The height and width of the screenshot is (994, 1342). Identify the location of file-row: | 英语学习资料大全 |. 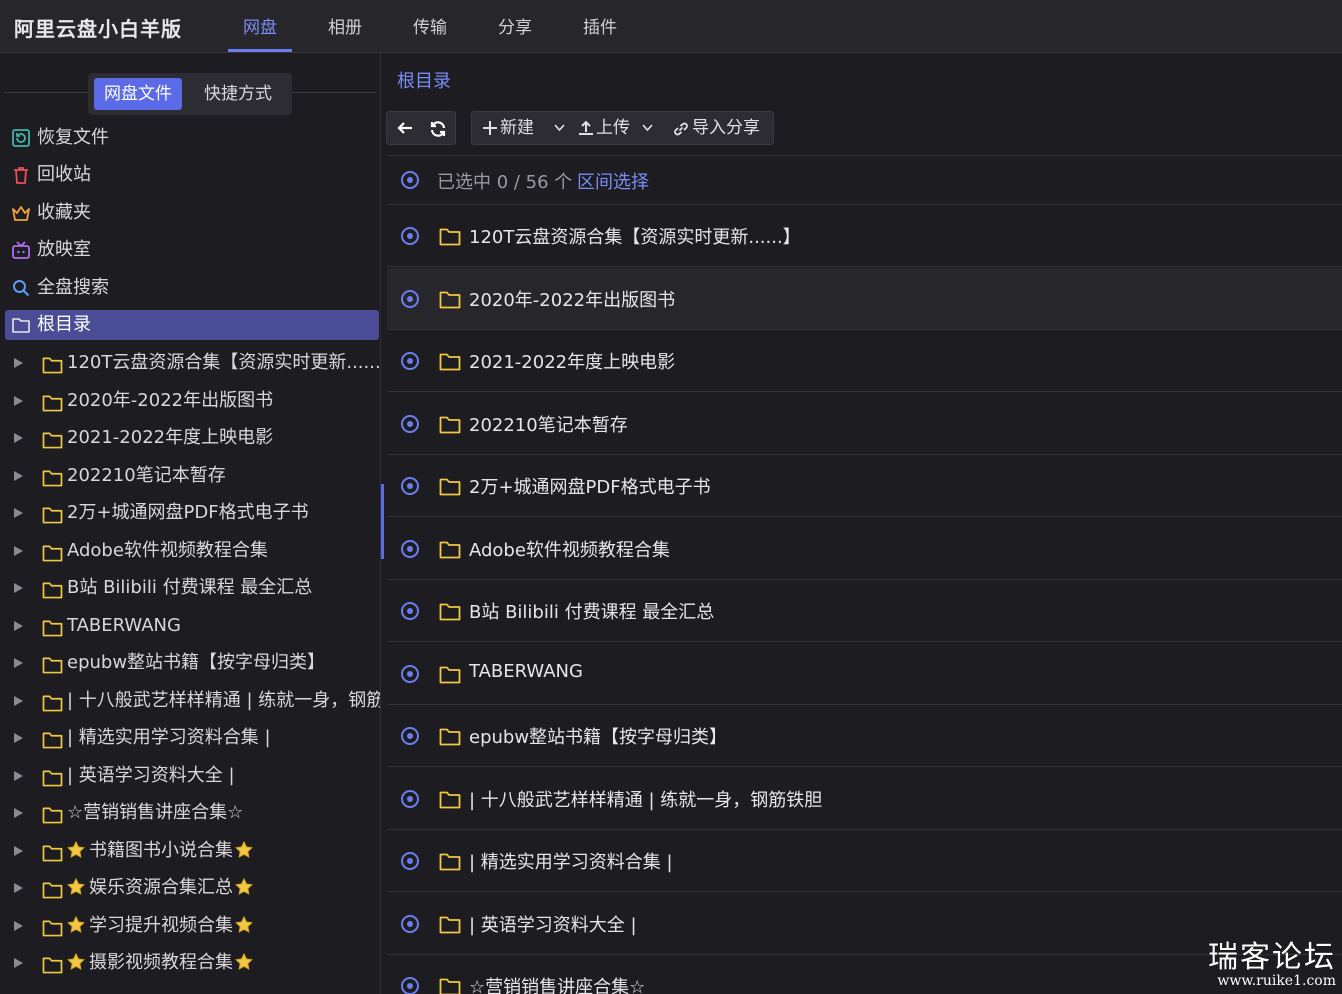
(864, 924).